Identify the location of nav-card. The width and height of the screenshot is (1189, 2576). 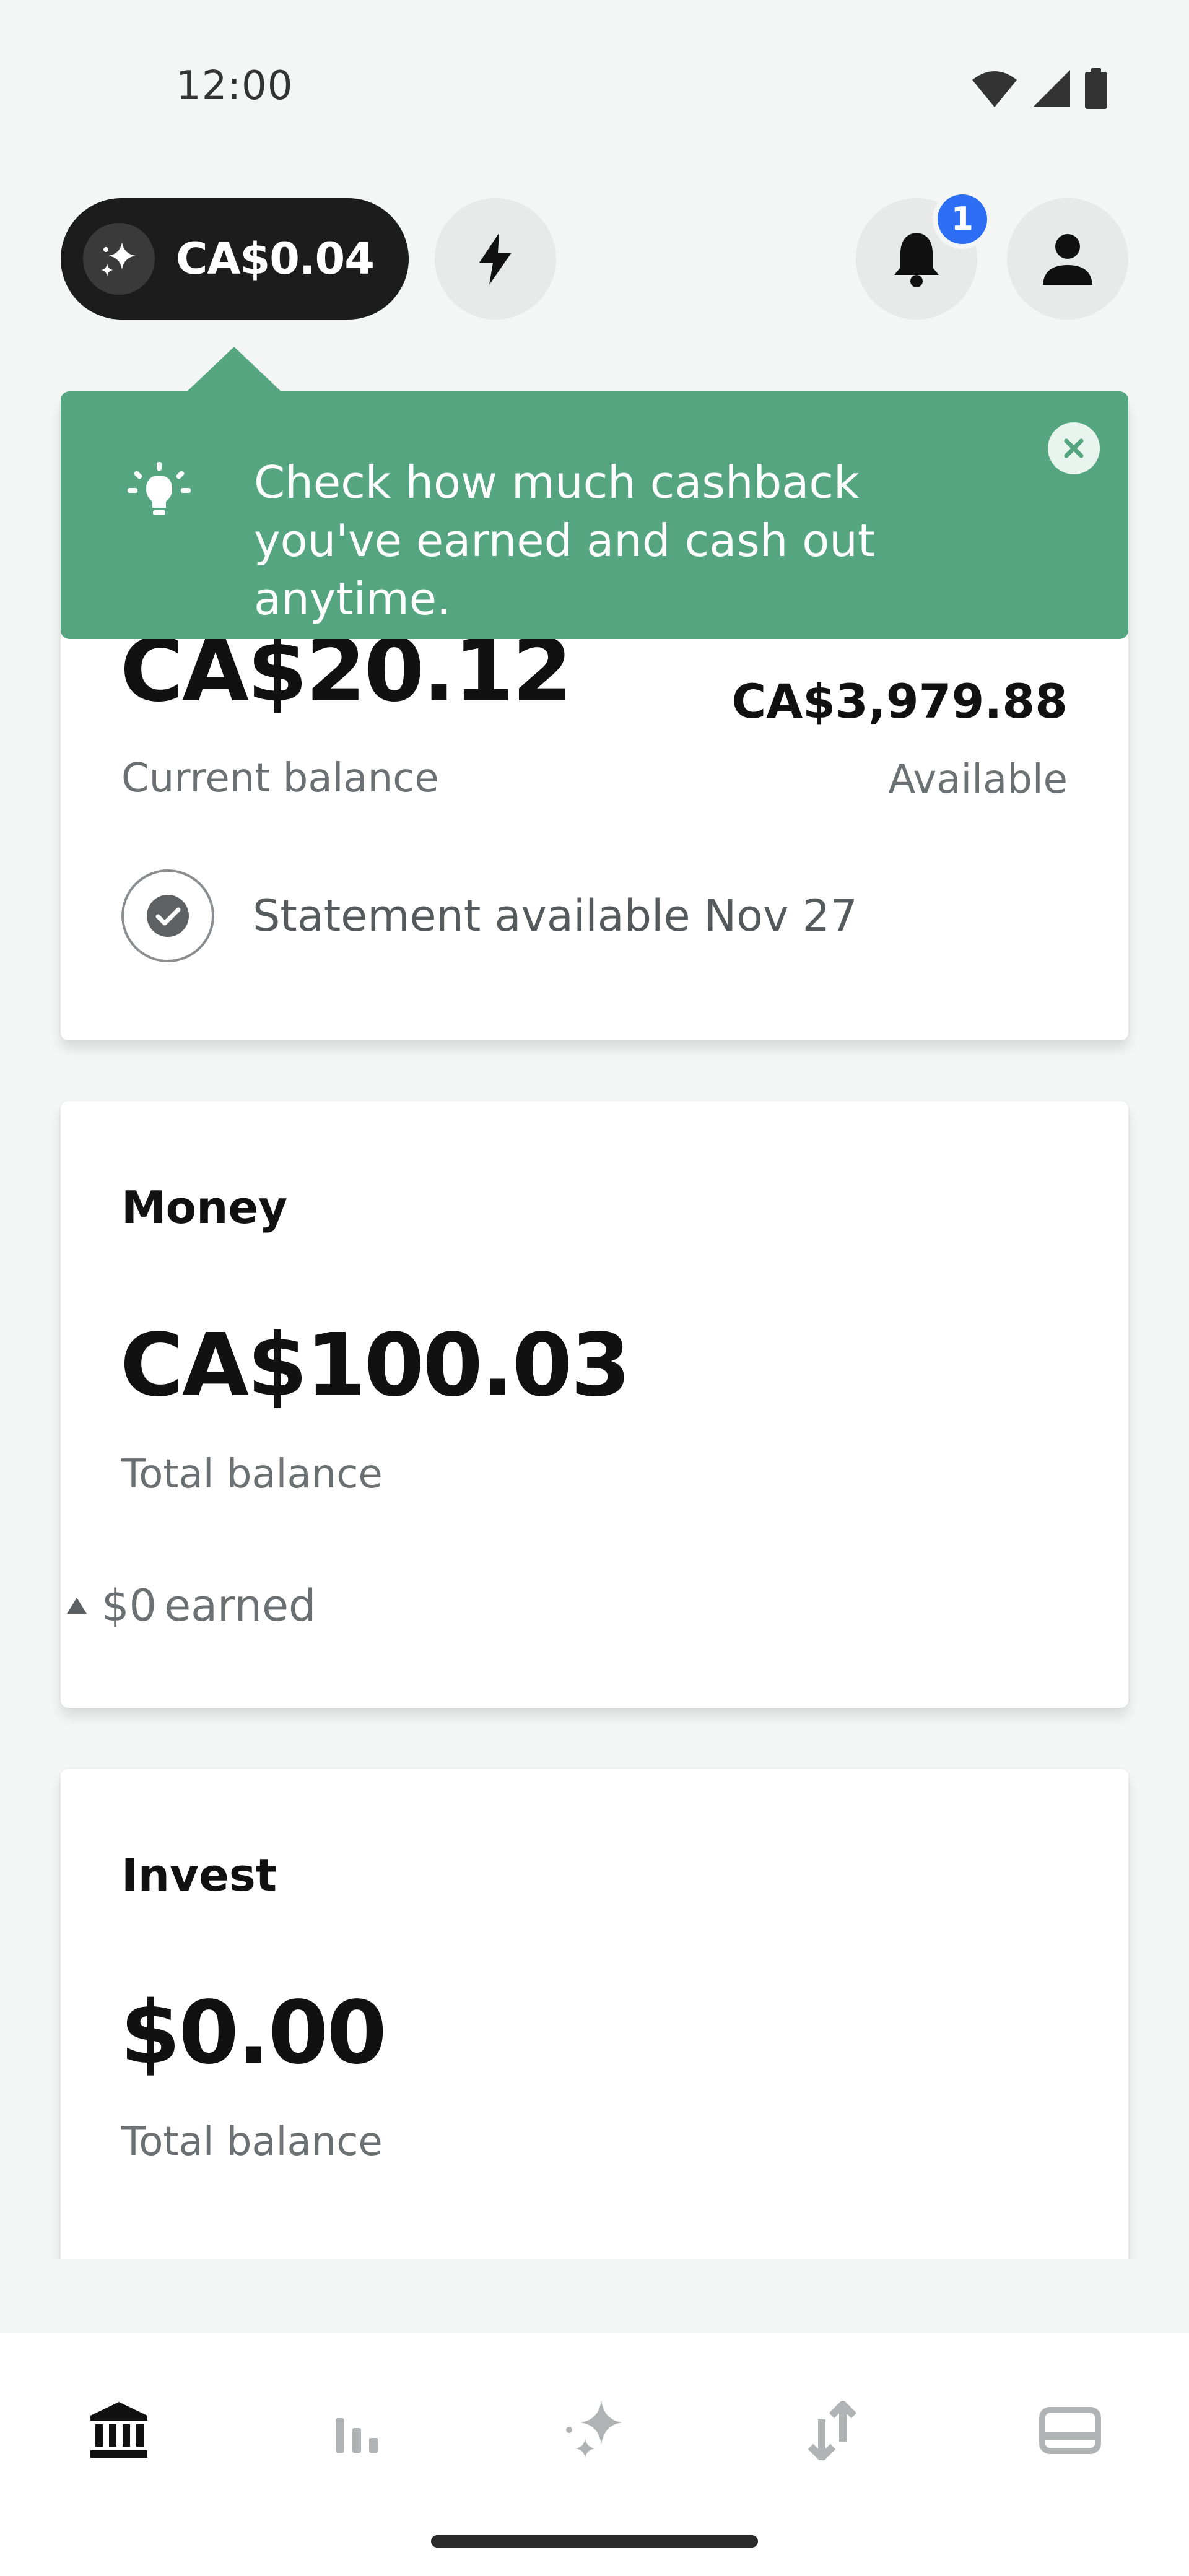
(1070, 2430).